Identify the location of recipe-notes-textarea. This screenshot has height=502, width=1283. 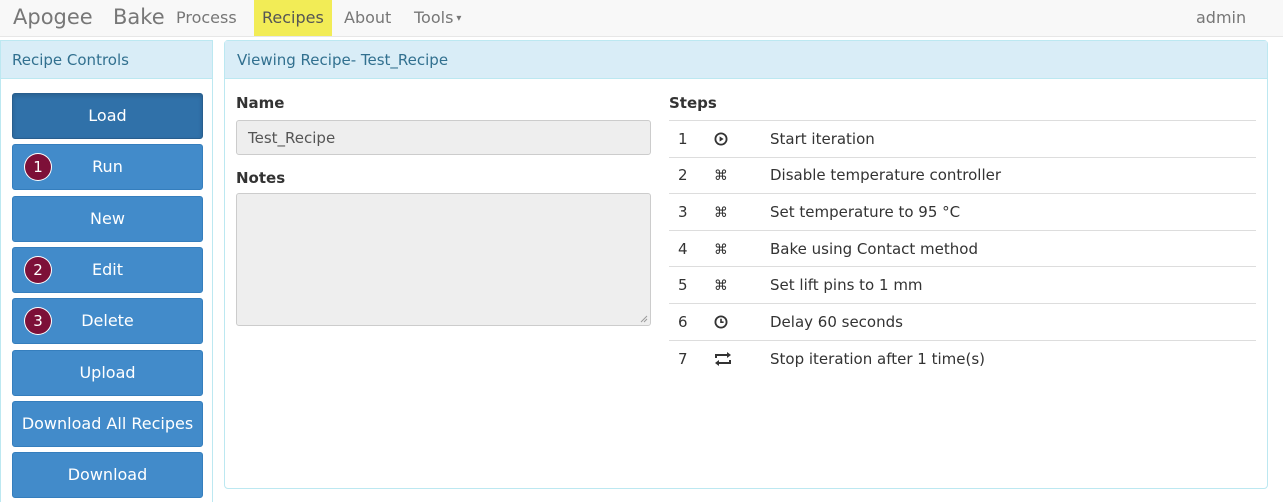
(443, 259).